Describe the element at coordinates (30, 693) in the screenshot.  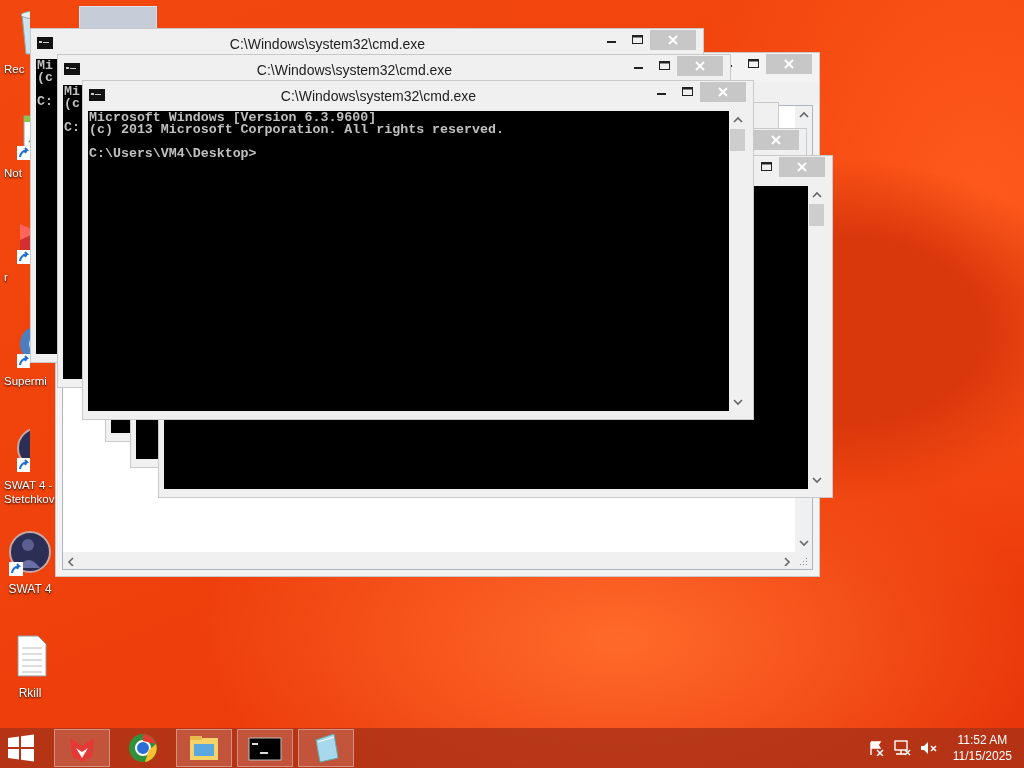
I see `icon-label: Rkill` at that location.